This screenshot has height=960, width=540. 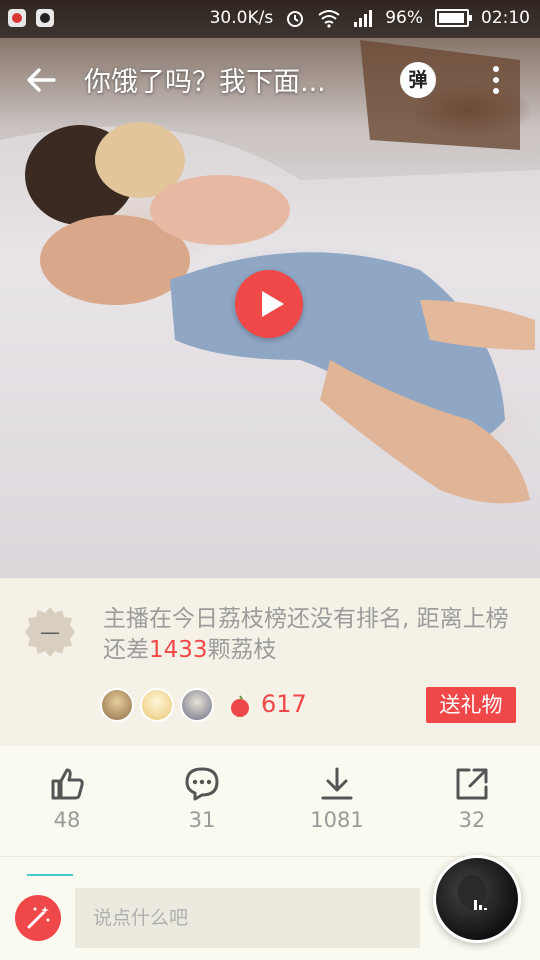 I want to click on download-icon, so click(x=337, y=783).